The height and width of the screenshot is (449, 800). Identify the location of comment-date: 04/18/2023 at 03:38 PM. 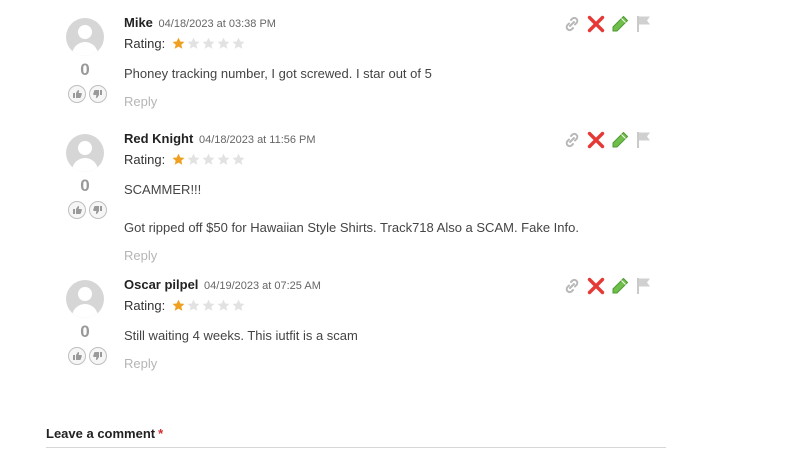
(217, 24).